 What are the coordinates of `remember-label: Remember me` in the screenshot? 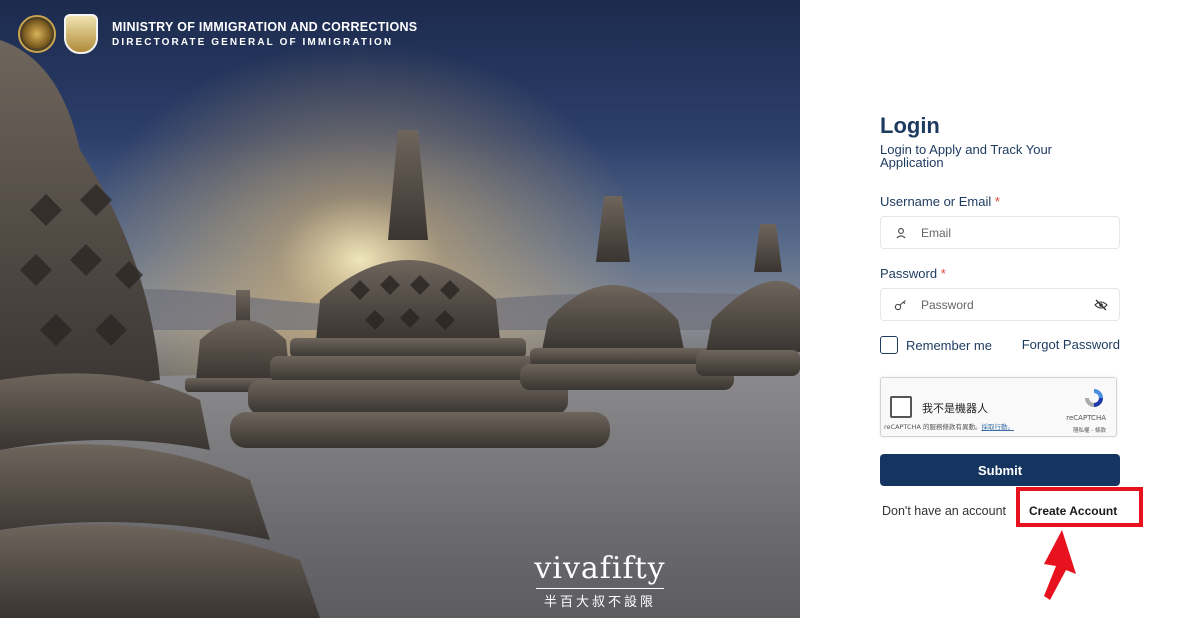 It's located at (949, 345).